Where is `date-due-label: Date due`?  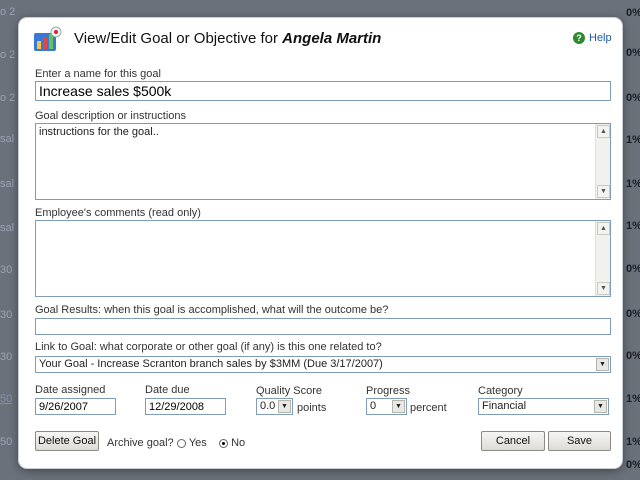 date-due-label: Date due is located at coordinates (167, 390).